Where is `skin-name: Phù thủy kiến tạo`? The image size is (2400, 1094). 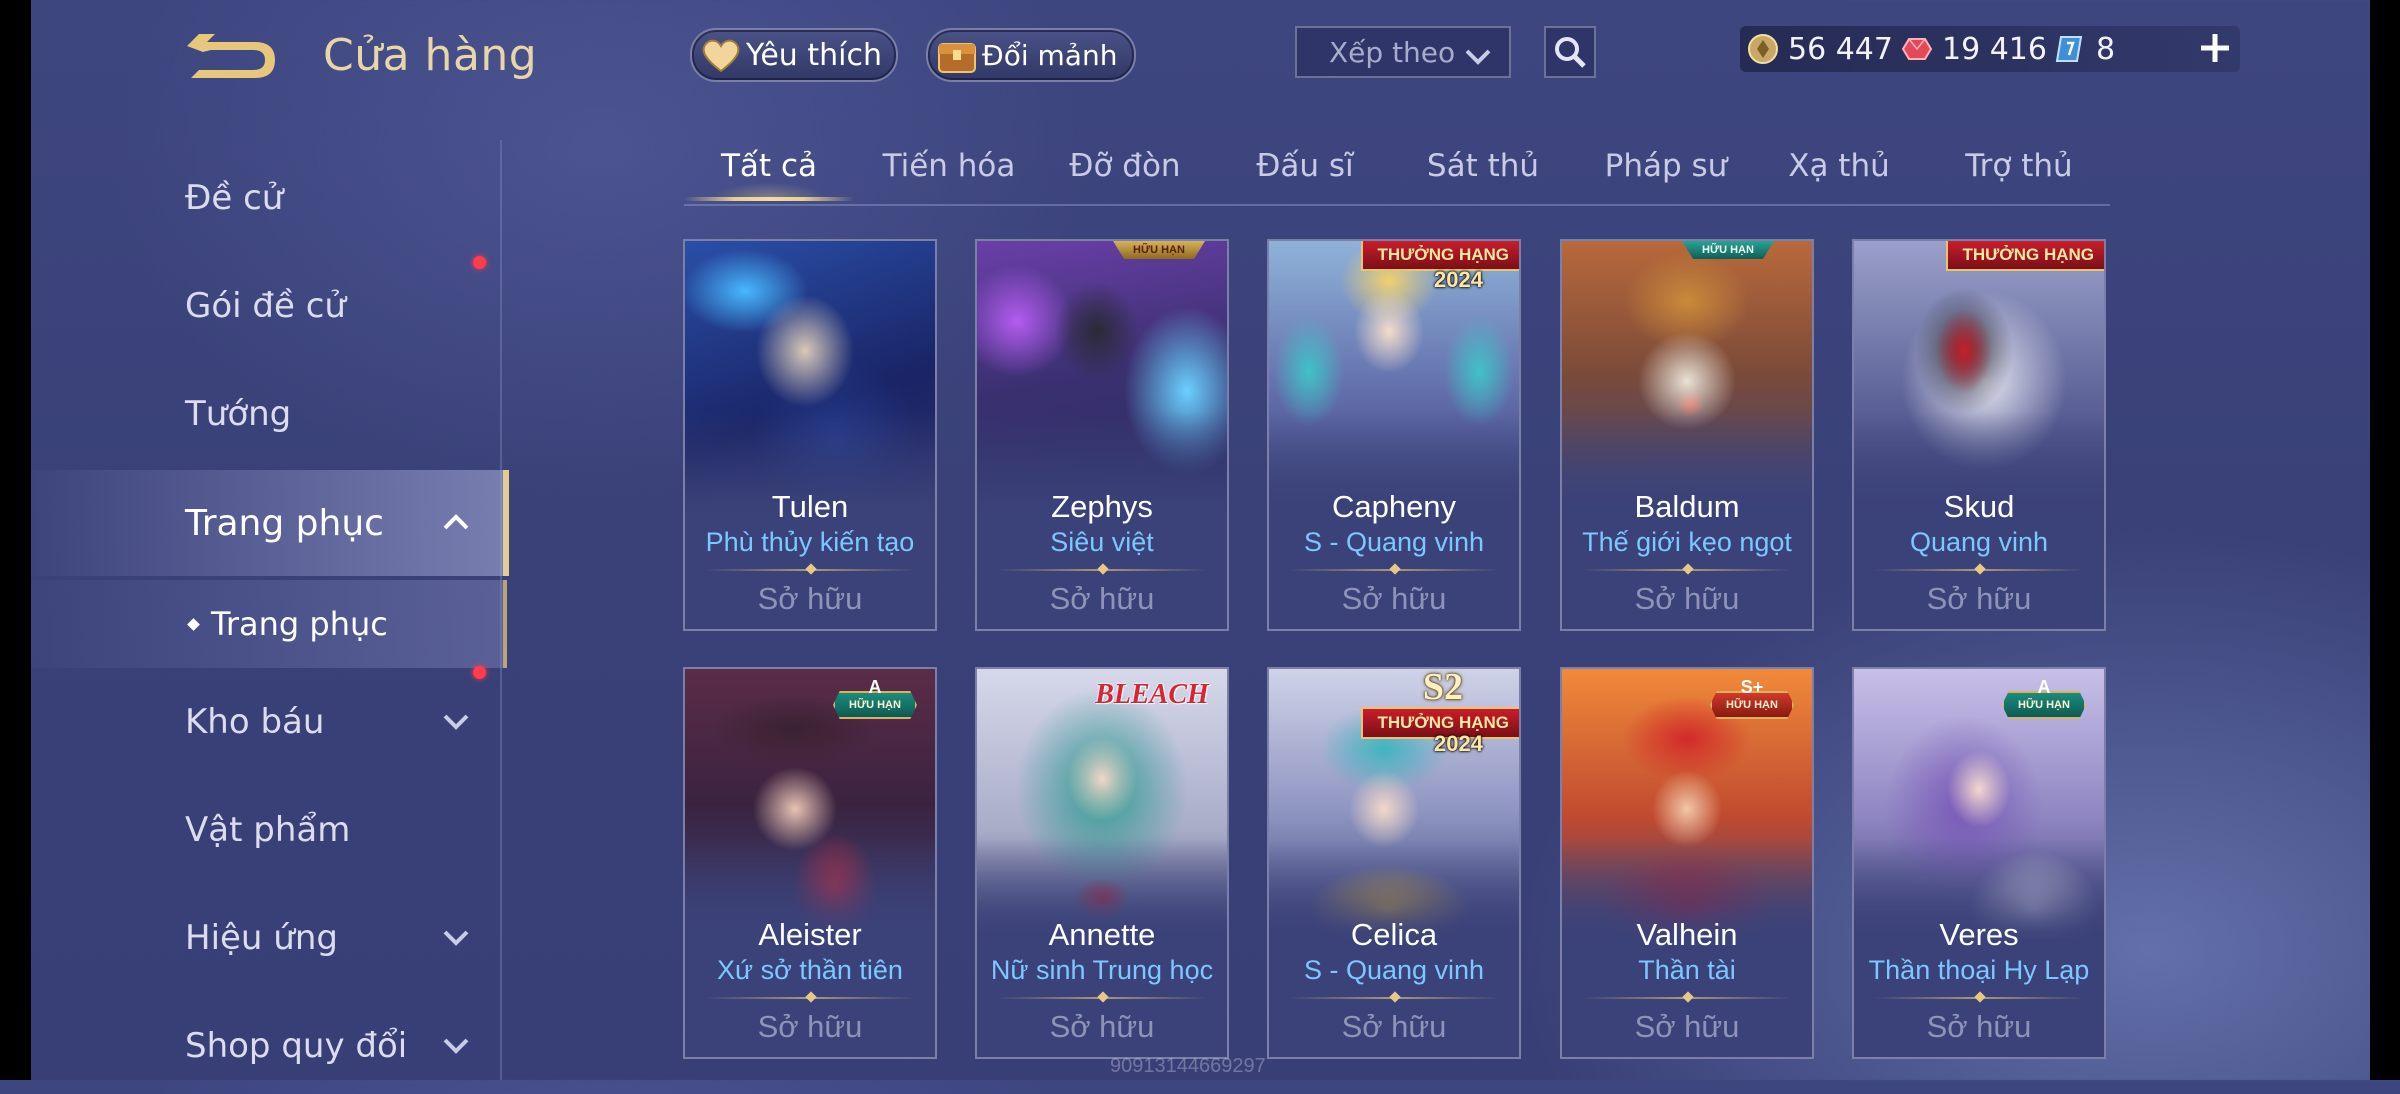 skin-name: Phù thủy kiến tạo is located at coordinates (810, 542).